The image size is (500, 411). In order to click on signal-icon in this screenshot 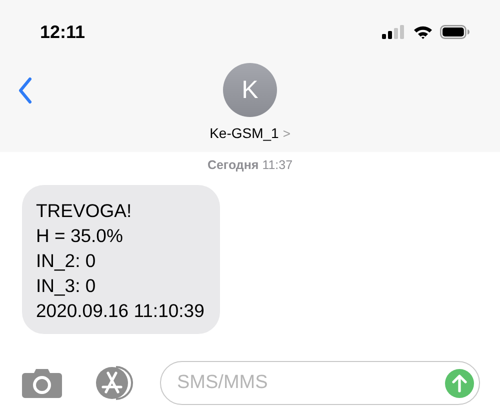, I will do `click(394, 32)`.